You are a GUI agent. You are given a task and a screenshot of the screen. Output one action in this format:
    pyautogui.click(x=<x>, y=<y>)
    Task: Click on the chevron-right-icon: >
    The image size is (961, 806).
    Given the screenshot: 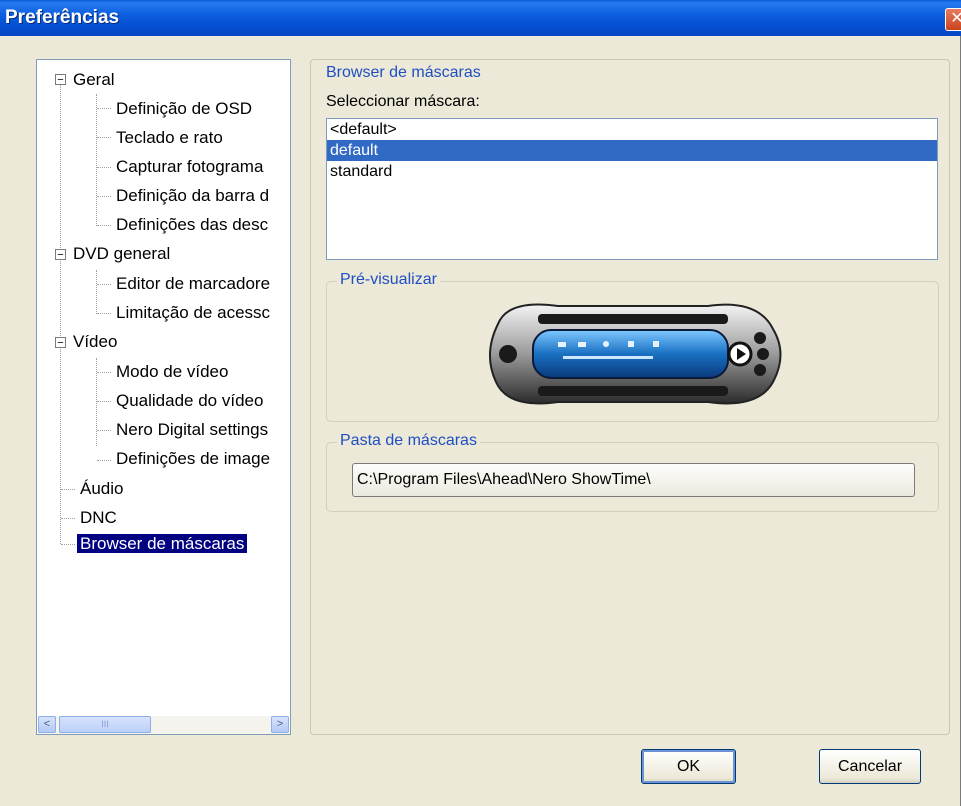 What is the action you would take?
    pyautogui.click(x=280, y=724)
    